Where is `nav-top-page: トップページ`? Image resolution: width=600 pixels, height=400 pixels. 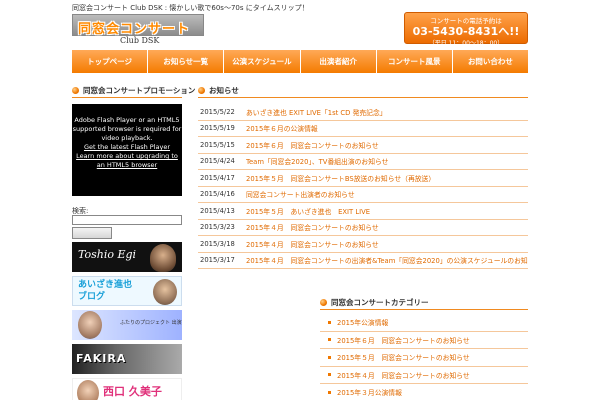
nav-top-page: トップページ is located at coordinates (110, 61).